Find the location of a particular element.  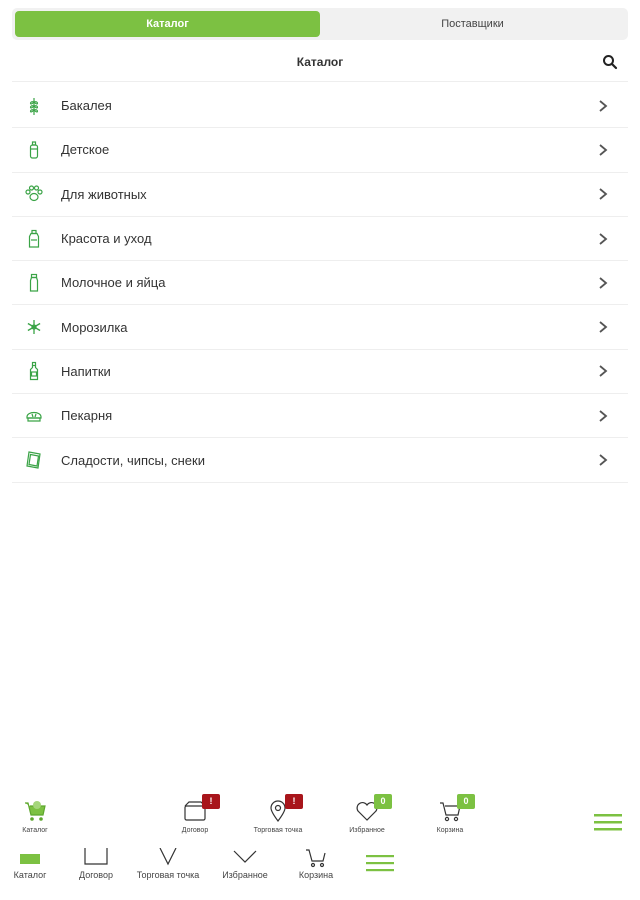

cart-icon is located at coordinates (316, 858).